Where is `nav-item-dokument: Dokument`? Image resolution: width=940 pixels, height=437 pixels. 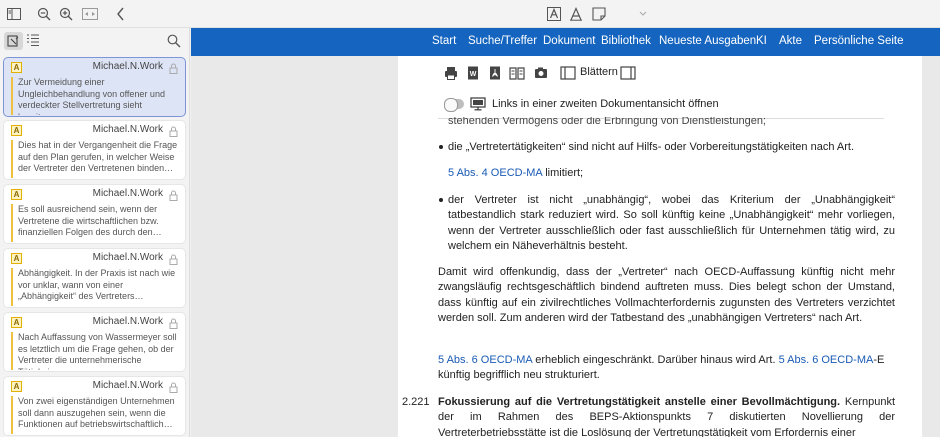 nav-item-dokument: Dokument is located at coordinates (569, 41).